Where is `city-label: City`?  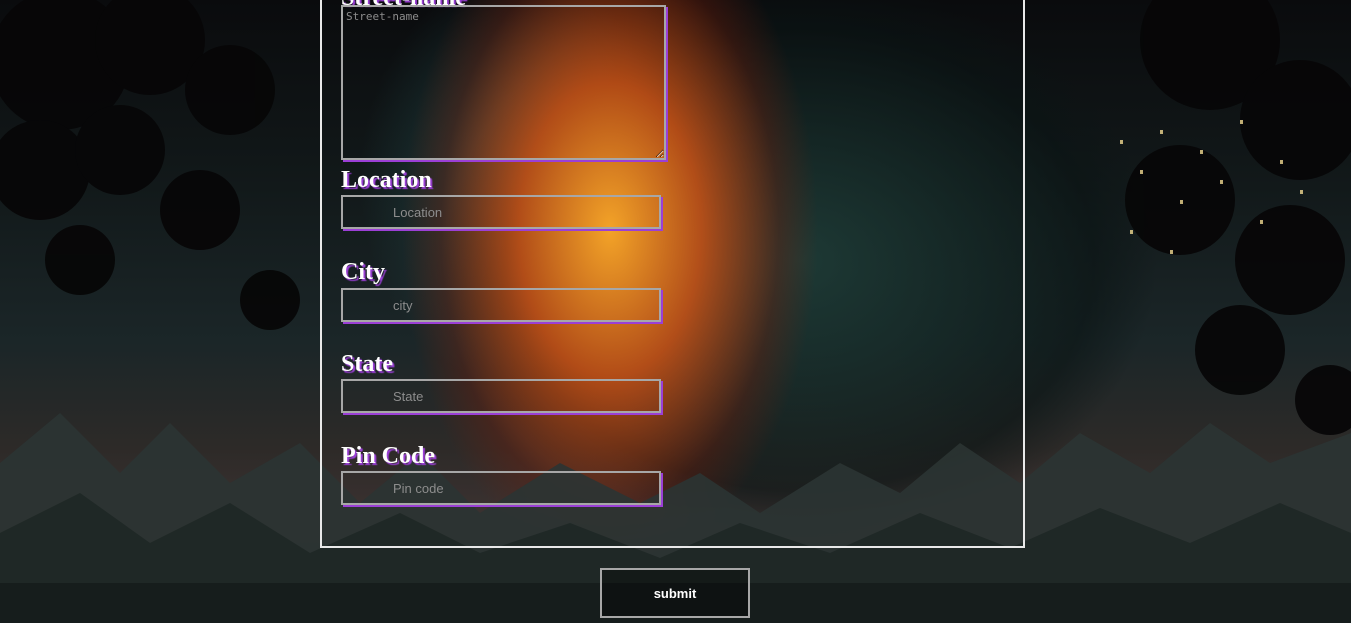
city-label: City is located at coordinates (363, 272).